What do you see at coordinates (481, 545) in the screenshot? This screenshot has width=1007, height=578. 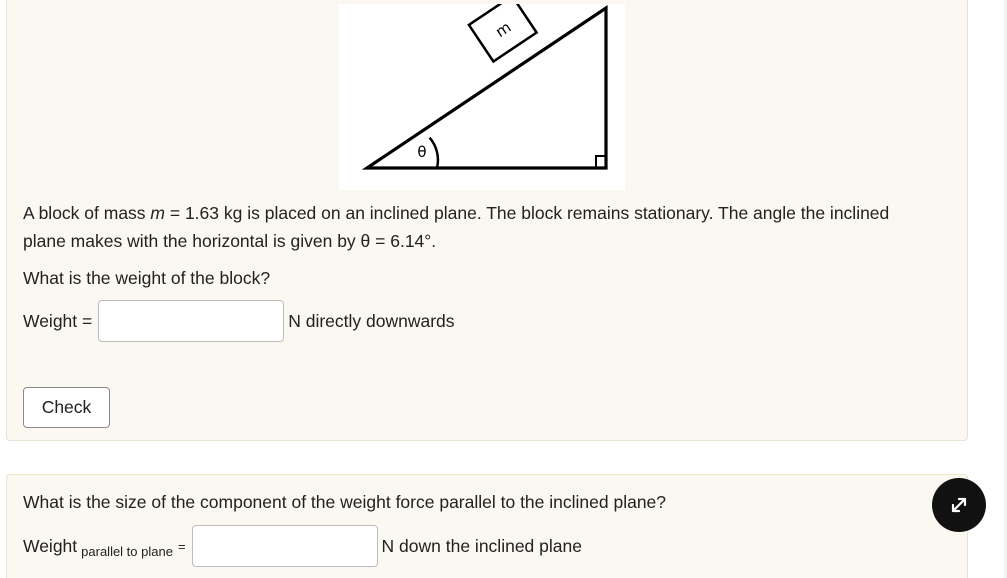 I see `parallel-unit-label: N down the inclined plane` at bounding box center [481, 545].